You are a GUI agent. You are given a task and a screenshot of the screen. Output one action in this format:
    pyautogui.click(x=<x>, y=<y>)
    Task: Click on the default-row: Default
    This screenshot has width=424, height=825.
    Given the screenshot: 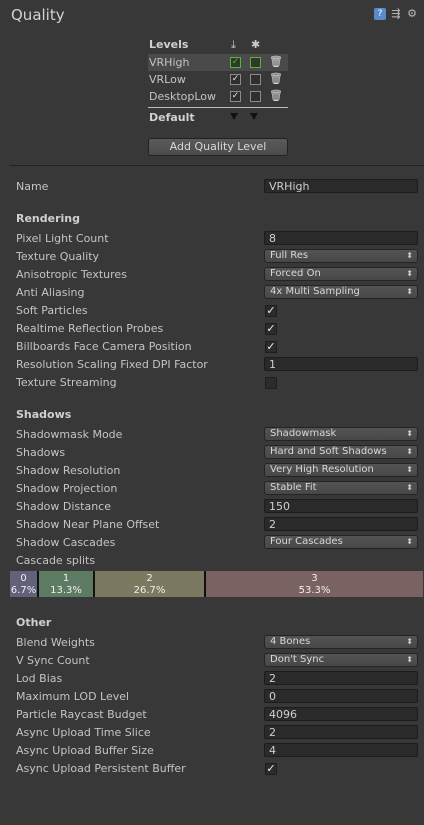 What is the action you would take?
    pyautogui.click(x=218, y=118)
    